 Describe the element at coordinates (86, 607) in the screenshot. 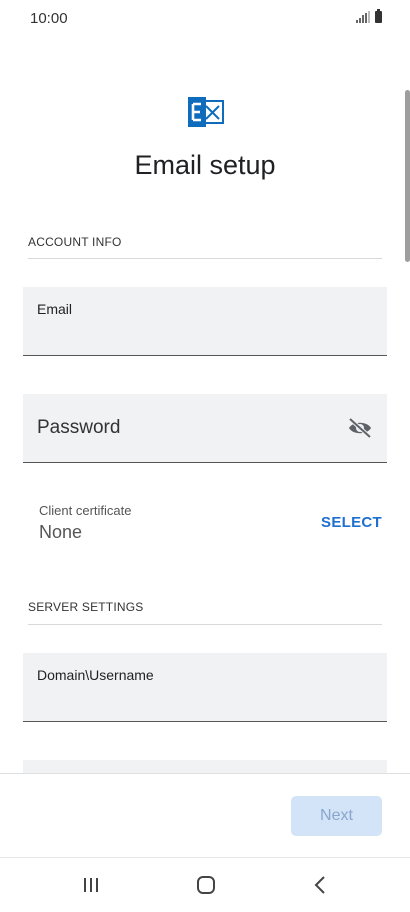

I see `section-label-server-settings: SERVER SETTINGS` at that location.